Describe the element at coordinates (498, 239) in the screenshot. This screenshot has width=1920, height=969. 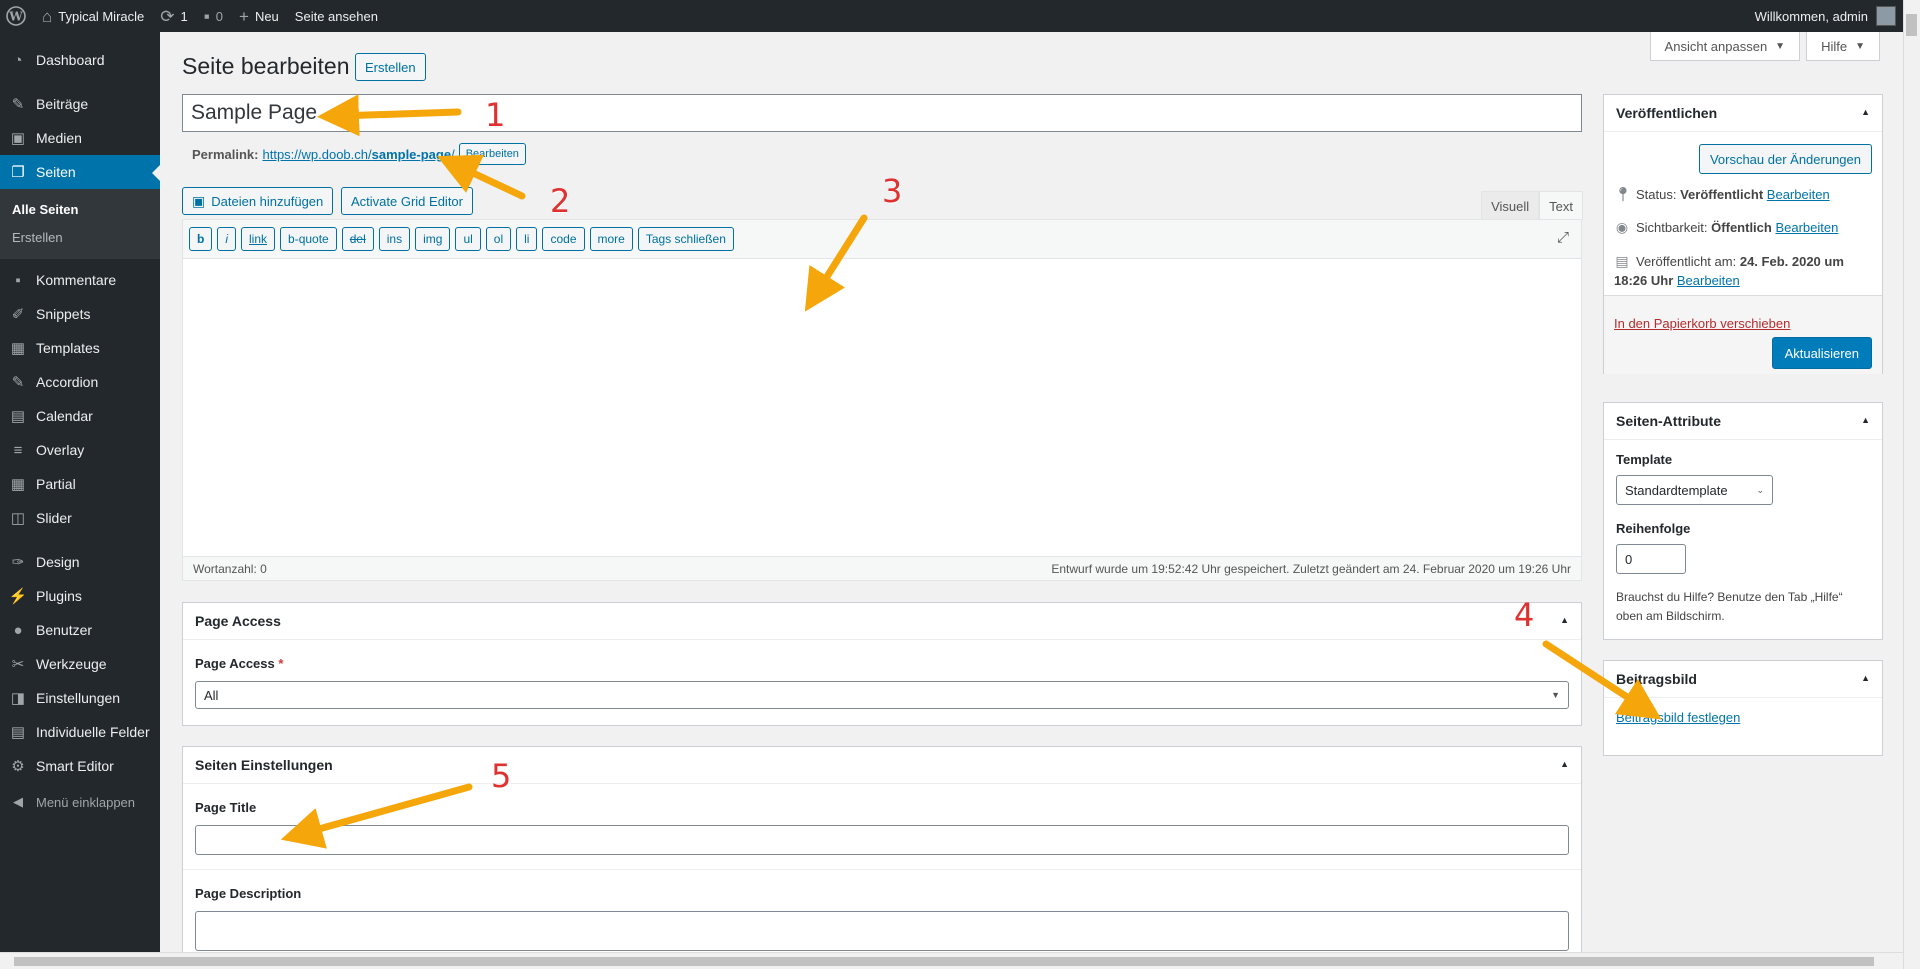
I see `quicktag-ol-button: ol` at that location.